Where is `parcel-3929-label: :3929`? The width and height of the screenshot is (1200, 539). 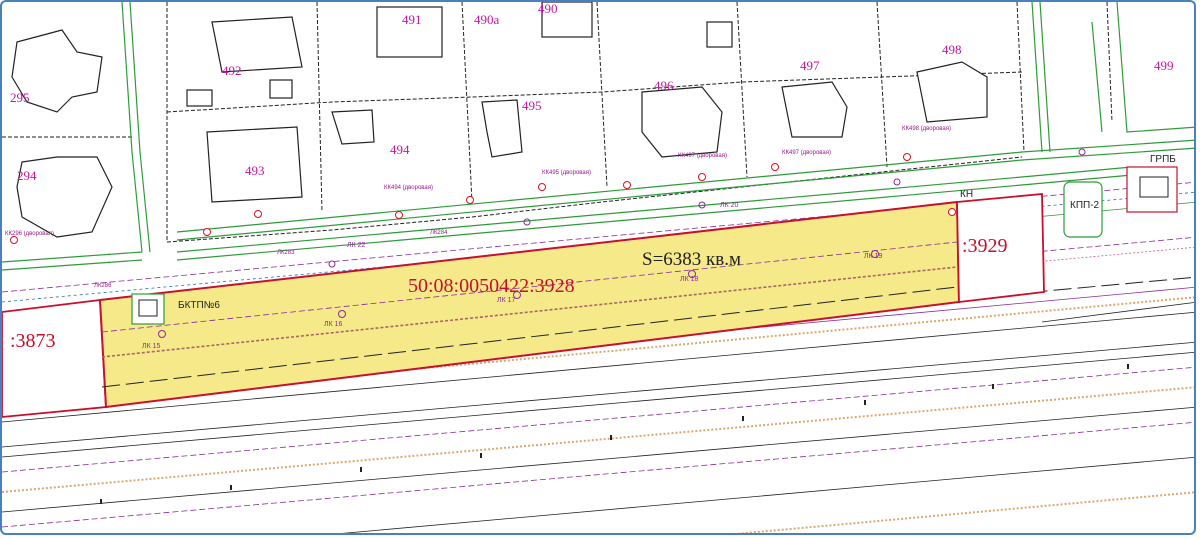 parcel-3929-label: :3929 is located at coordinates (985, 246).